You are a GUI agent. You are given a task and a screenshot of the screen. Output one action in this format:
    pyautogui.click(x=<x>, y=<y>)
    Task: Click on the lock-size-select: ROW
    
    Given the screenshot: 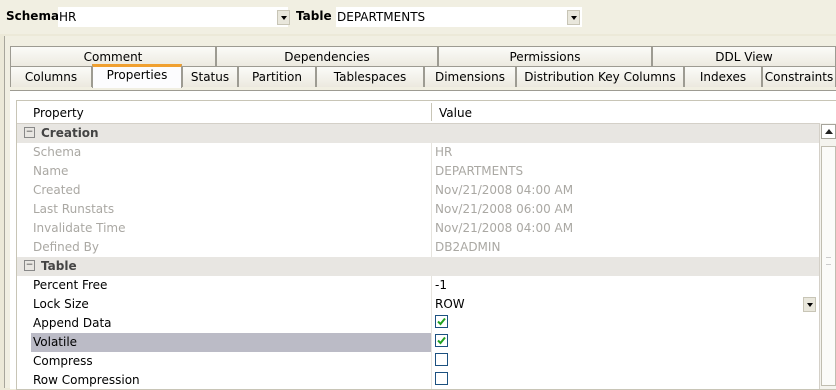 What is the action you would take?
    pyautogui.click(x=627, y=305)
    